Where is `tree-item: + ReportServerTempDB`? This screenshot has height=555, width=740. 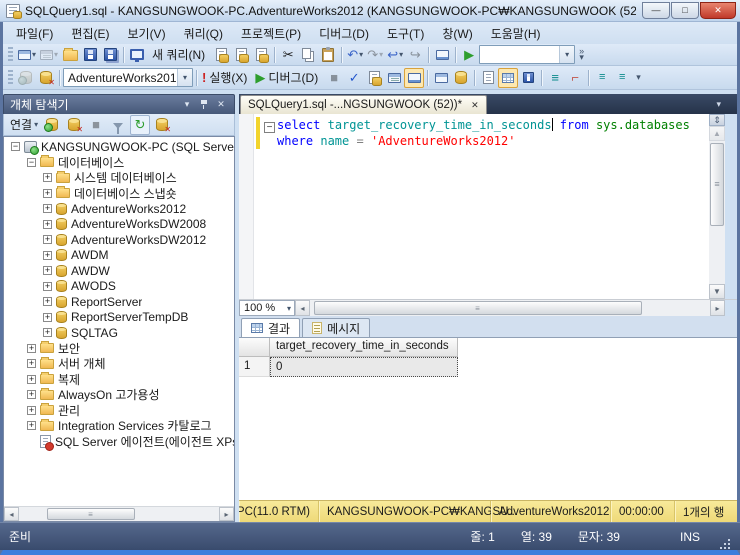
tree-item: + ReportServerTempDB is located at coordinates (119, 318).